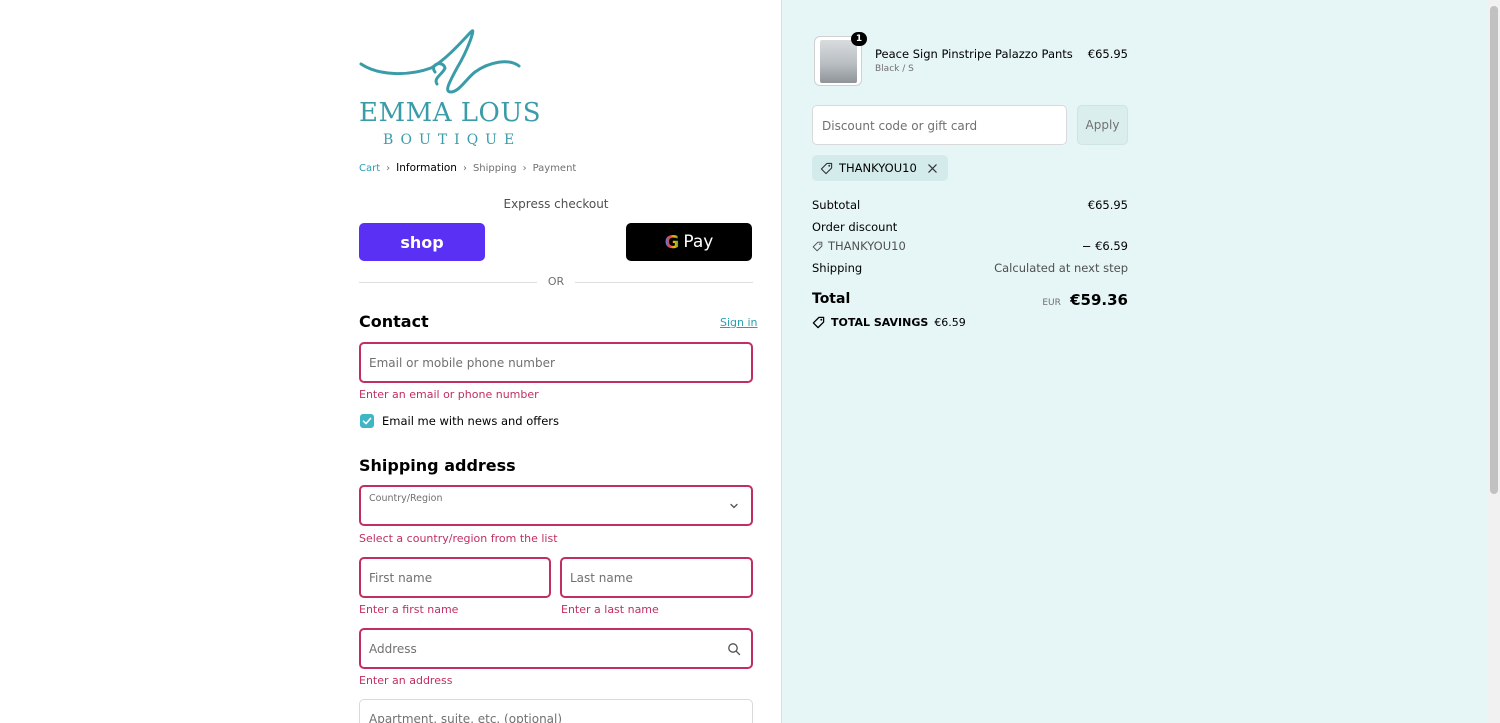 This screenshot has width=1500, height=723. I want to click on discount-code-label: THANKYOU10, so click(859, 246).